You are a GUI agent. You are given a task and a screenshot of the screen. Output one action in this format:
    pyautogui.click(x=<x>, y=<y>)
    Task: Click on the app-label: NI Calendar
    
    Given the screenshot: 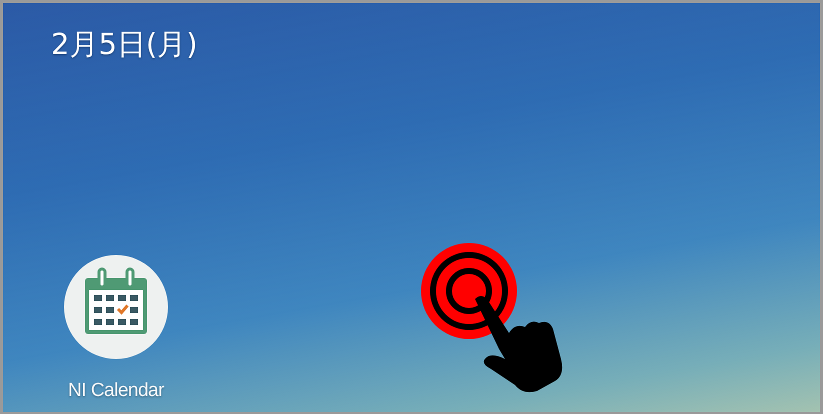 What is the action you would take?
    pyautogui.click(x=116, y=391)
    